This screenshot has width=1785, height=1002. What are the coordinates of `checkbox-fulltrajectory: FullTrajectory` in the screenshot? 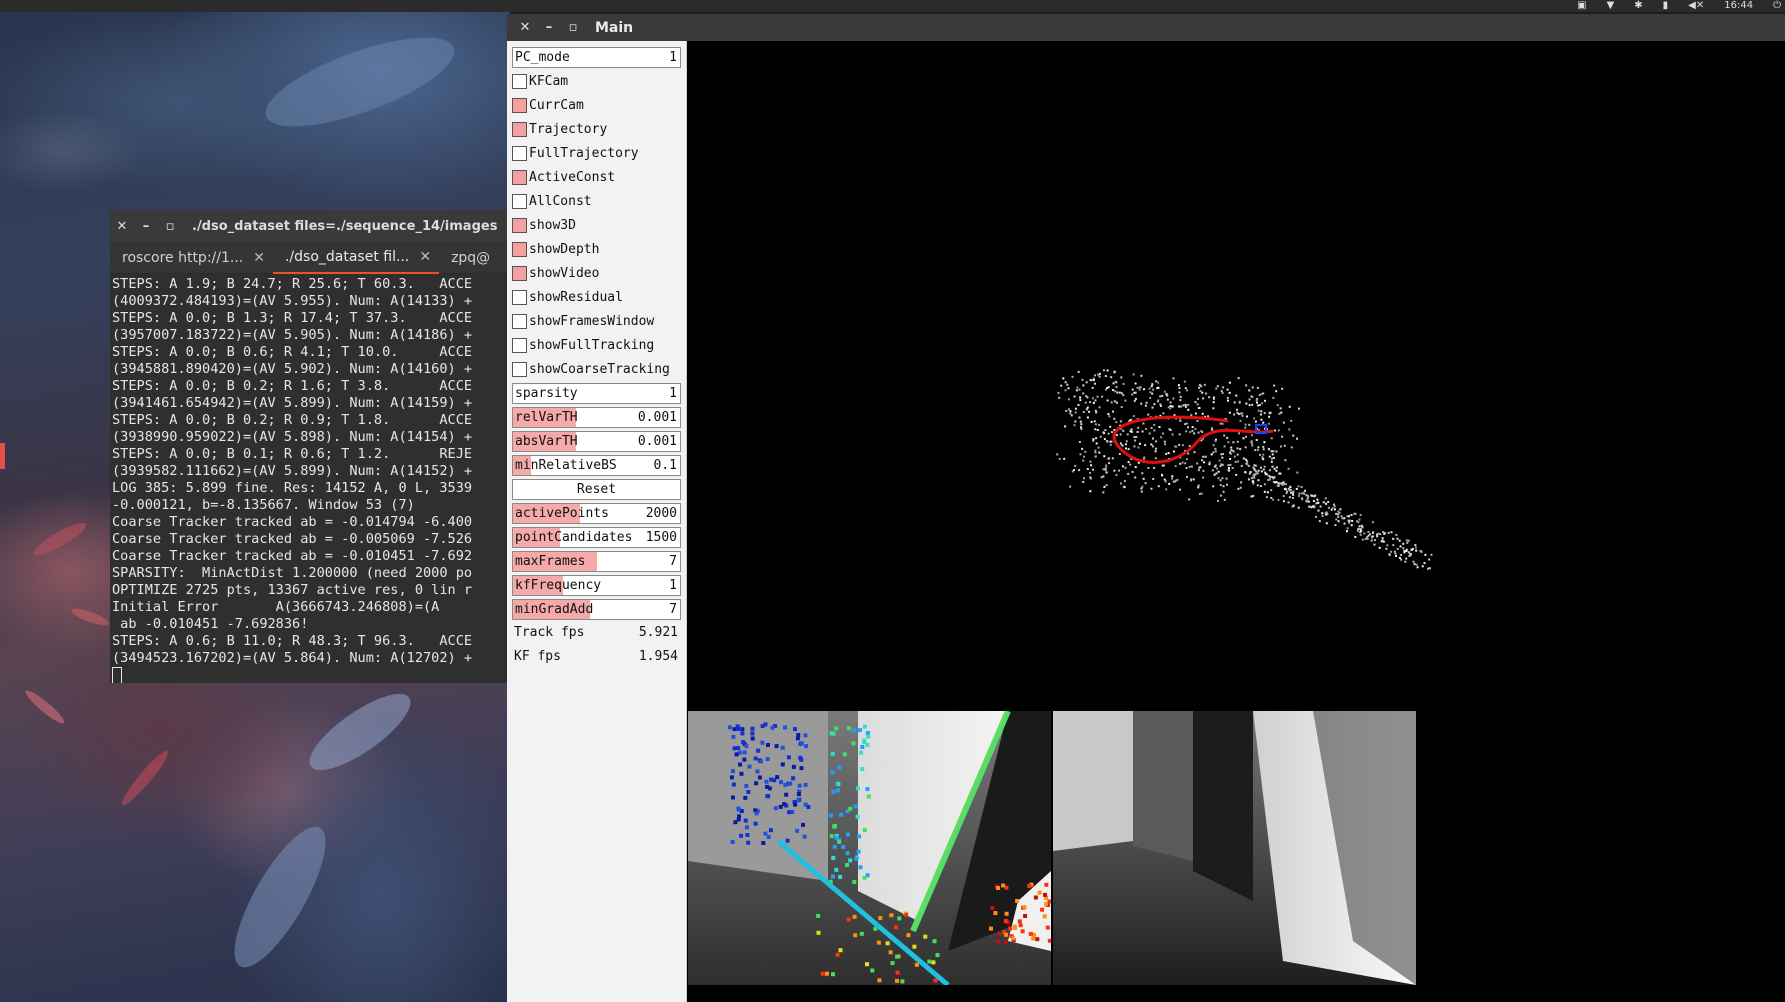 It's located at (596, 153).